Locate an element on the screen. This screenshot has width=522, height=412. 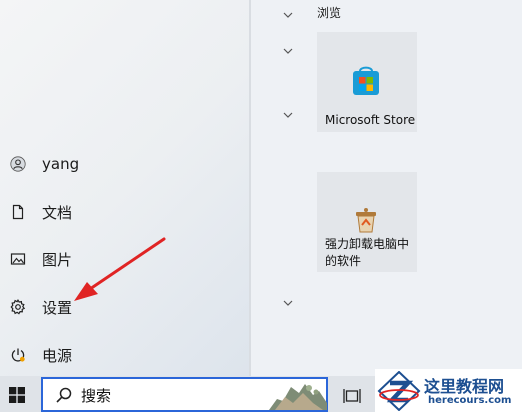
tile-uninstaller: 强力卸载电脑中 的软件 is located at coordinates (367, 222).